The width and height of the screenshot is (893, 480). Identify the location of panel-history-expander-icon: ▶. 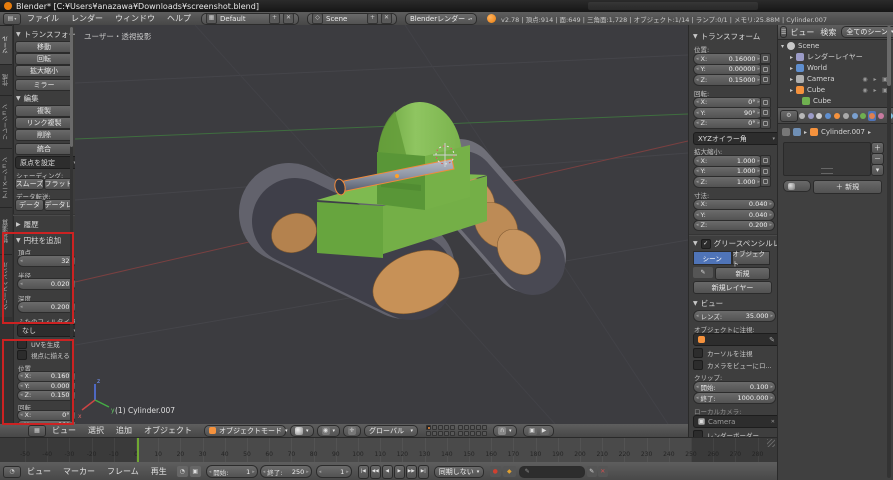
(18, 224).